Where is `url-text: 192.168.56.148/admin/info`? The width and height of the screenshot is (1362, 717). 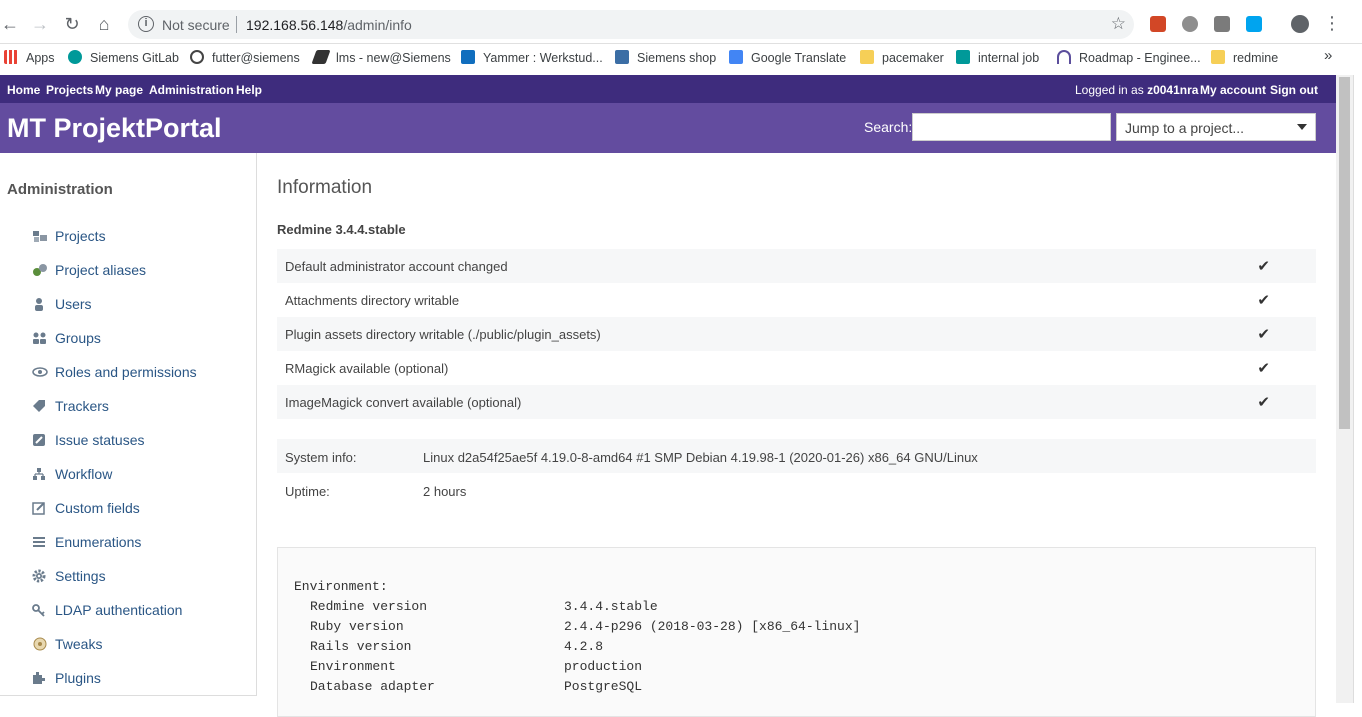
url-text: 192.168.56.148/admin/info is located at coordinates (329, 25).